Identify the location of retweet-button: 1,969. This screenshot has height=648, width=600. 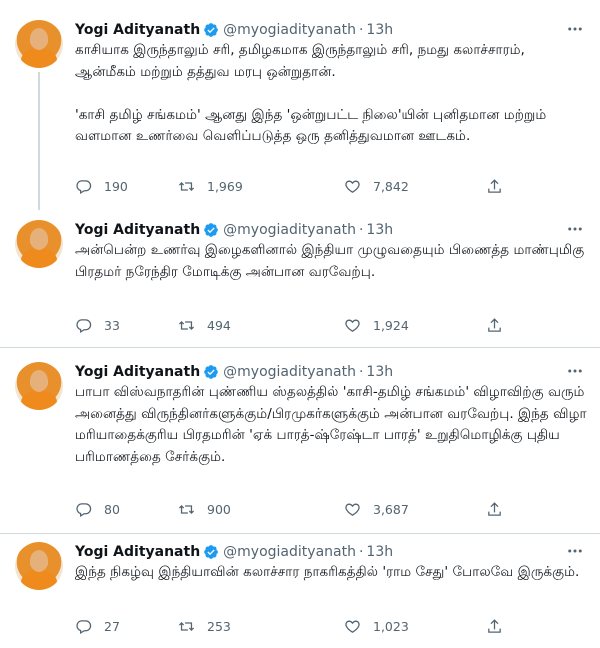
(210, 186).